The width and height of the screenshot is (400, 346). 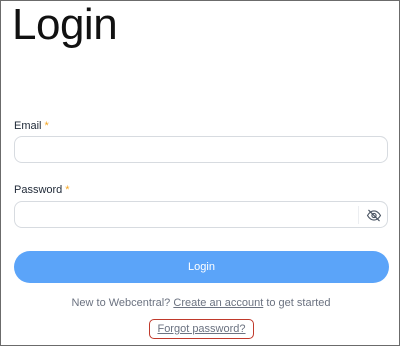 I want to click on signup-prefix: New to Webcentral?, so click(x=121, y=303).